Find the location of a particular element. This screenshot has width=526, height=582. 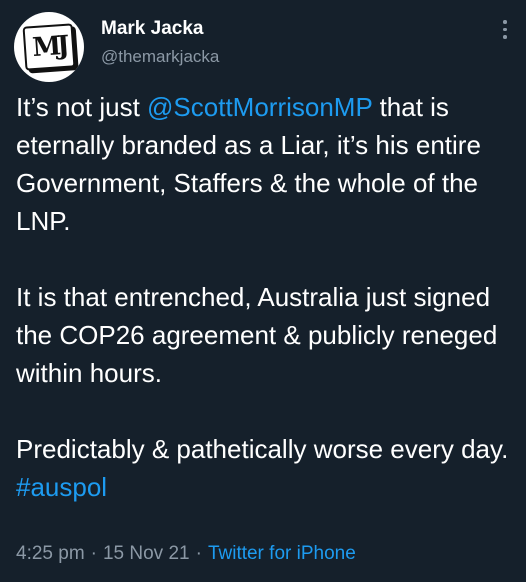

author-name: Mark Jacka is located at coordinates (152, 29).